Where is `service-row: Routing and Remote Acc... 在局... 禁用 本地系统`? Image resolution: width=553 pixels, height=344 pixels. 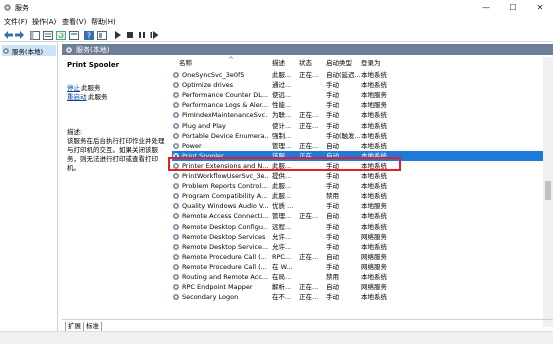 service-row: Routing and Remote Acc... 在局... 禁用 本地系统 is located at coordinates (358, 277).